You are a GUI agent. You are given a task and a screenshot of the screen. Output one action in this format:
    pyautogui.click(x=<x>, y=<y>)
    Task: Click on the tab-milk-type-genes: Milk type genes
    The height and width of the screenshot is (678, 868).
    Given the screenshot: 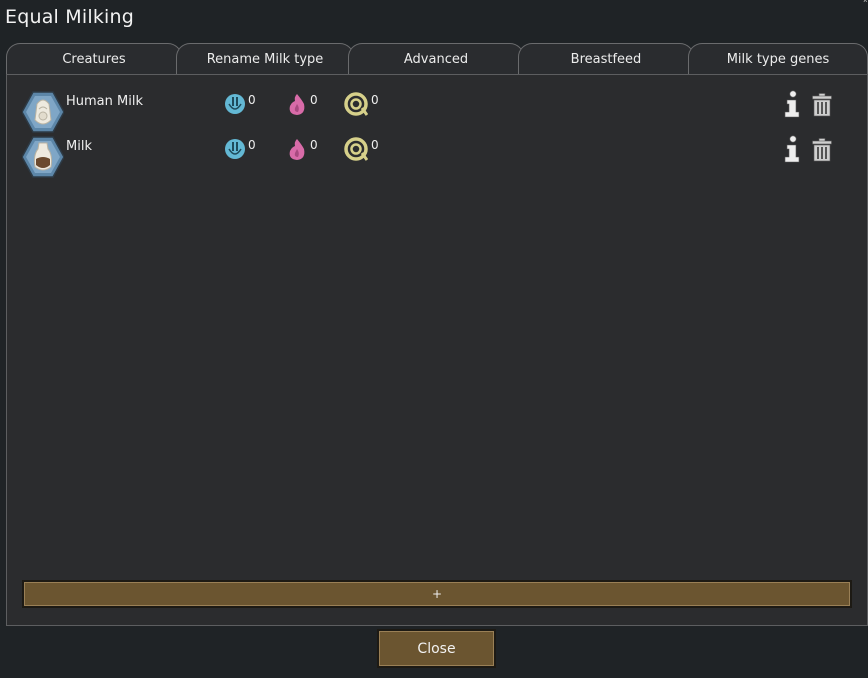 What is the action you would take?
    pyautogui.click(x=778, y=58)
    